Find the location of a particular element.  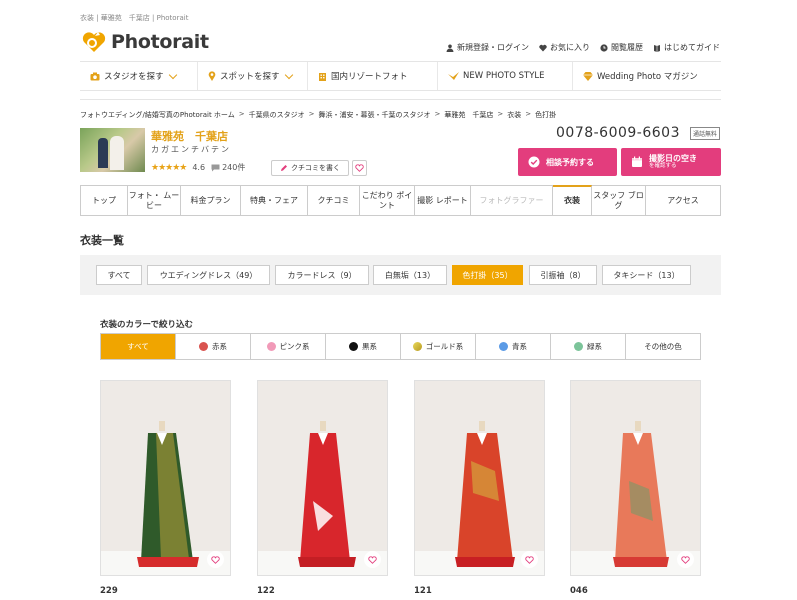

costume-number: 121 is located at coordinates (423, 591).